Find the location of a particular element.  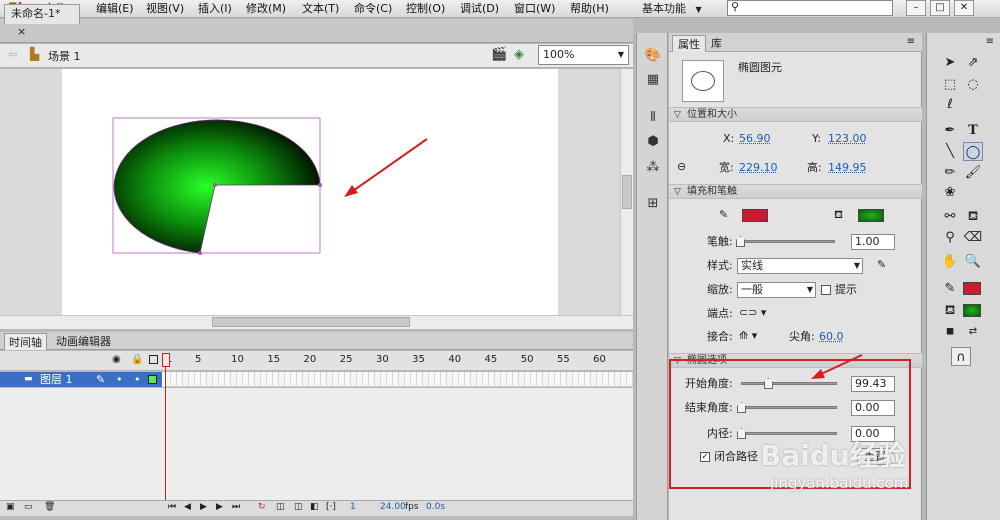

paint-bucket-tool-icon: ⛾ is located at coordinates (973, 216).